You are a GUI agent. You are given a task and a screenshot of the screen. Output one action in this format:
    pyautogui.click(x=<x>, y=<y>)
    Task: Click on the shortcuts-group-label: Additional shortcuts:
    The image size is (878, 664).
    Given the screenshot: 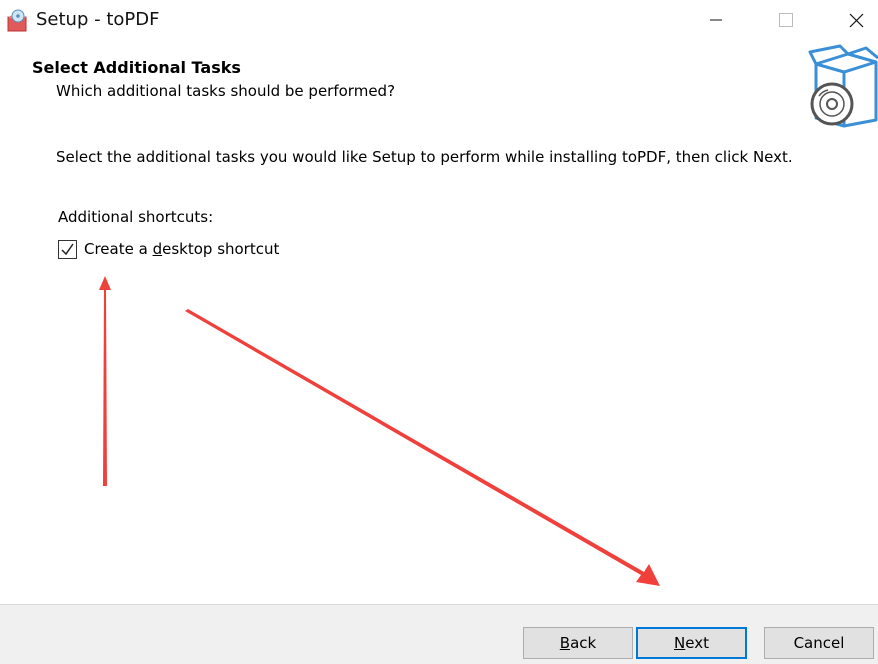 What is the action you would take?
    pyautogui.click(x=136, y=217)
    